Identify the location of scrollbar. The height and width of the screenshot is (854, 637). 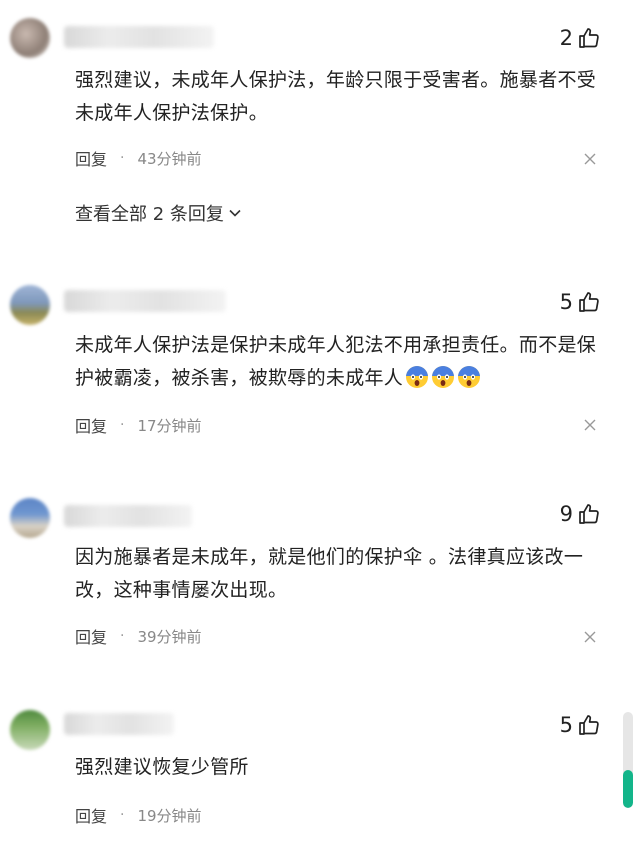
(628, 760).